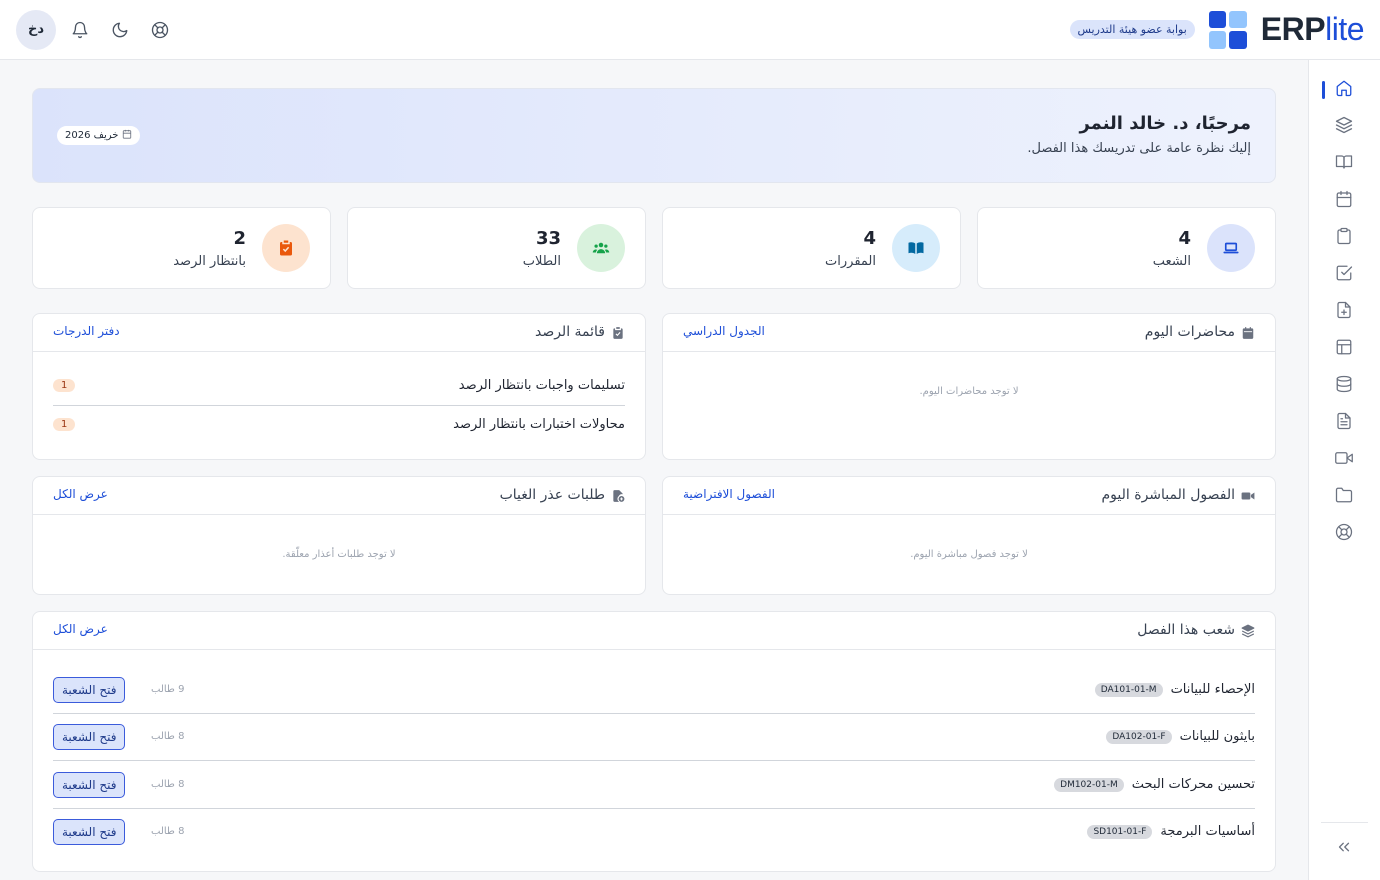 The width and height of the screenshot is (1380, 880). What do you see at coordinates (86, 331) in the screenshot?
I see `gradebook-link: دفتر الدرجات` at bounding box center [86, 331].